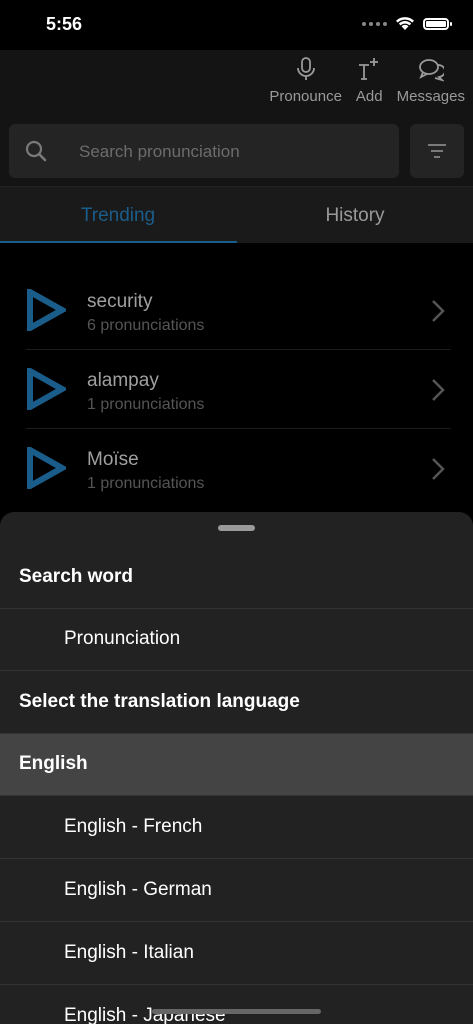 The height and width of the screenshot is (1024, 473). Describe the element at coordinates (236, 528) in the screenshot. I see `sheet-drag-handle` at that location.